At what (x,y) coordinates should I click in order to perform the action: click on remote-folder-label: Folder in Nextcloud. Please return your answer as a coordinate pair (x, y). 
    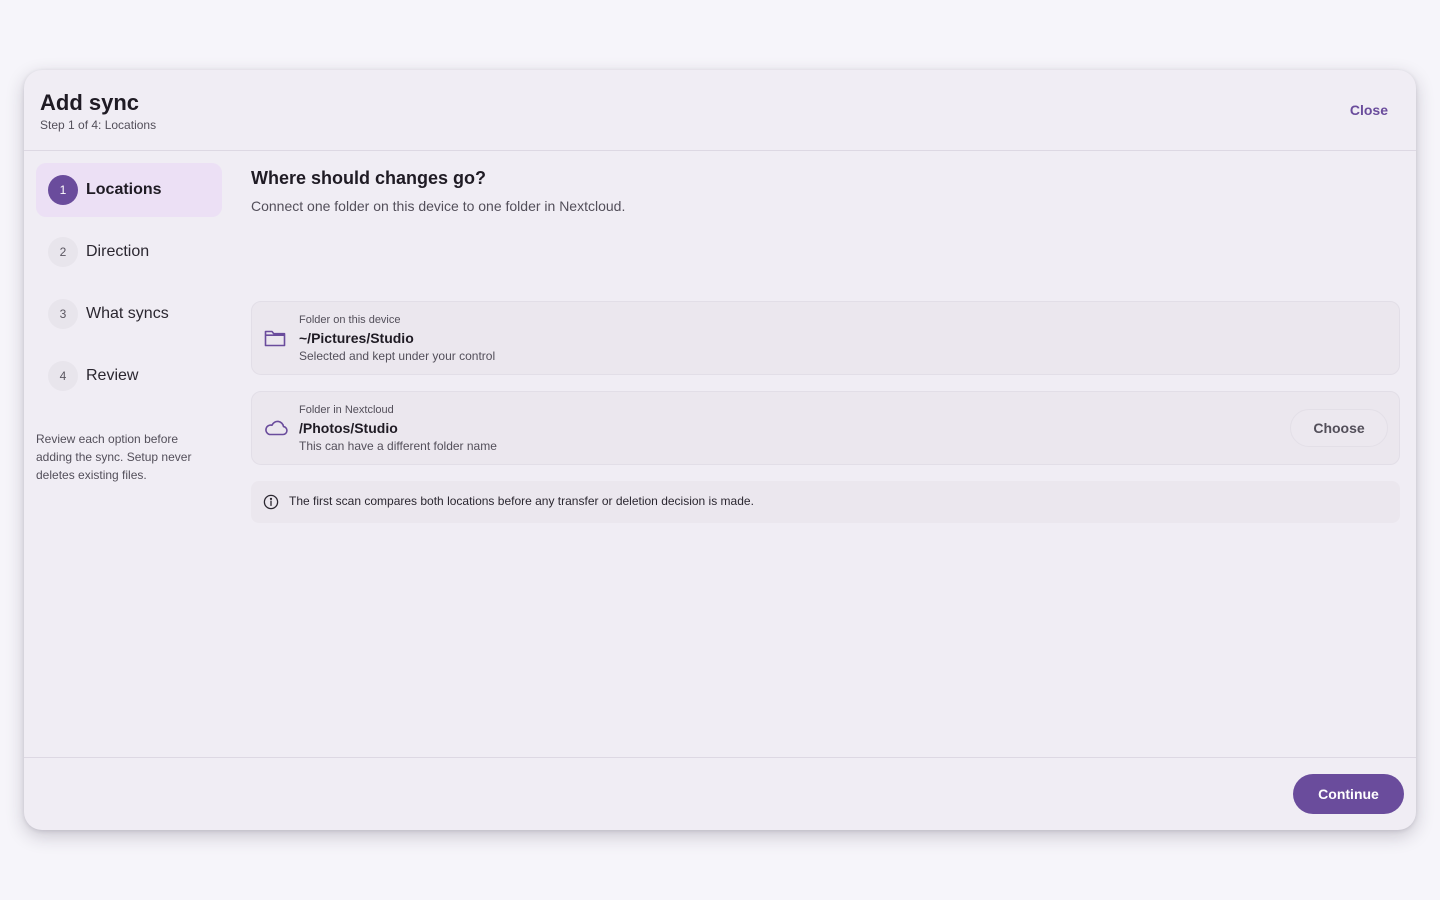
    Looking at the image, I should click on (346, 410).